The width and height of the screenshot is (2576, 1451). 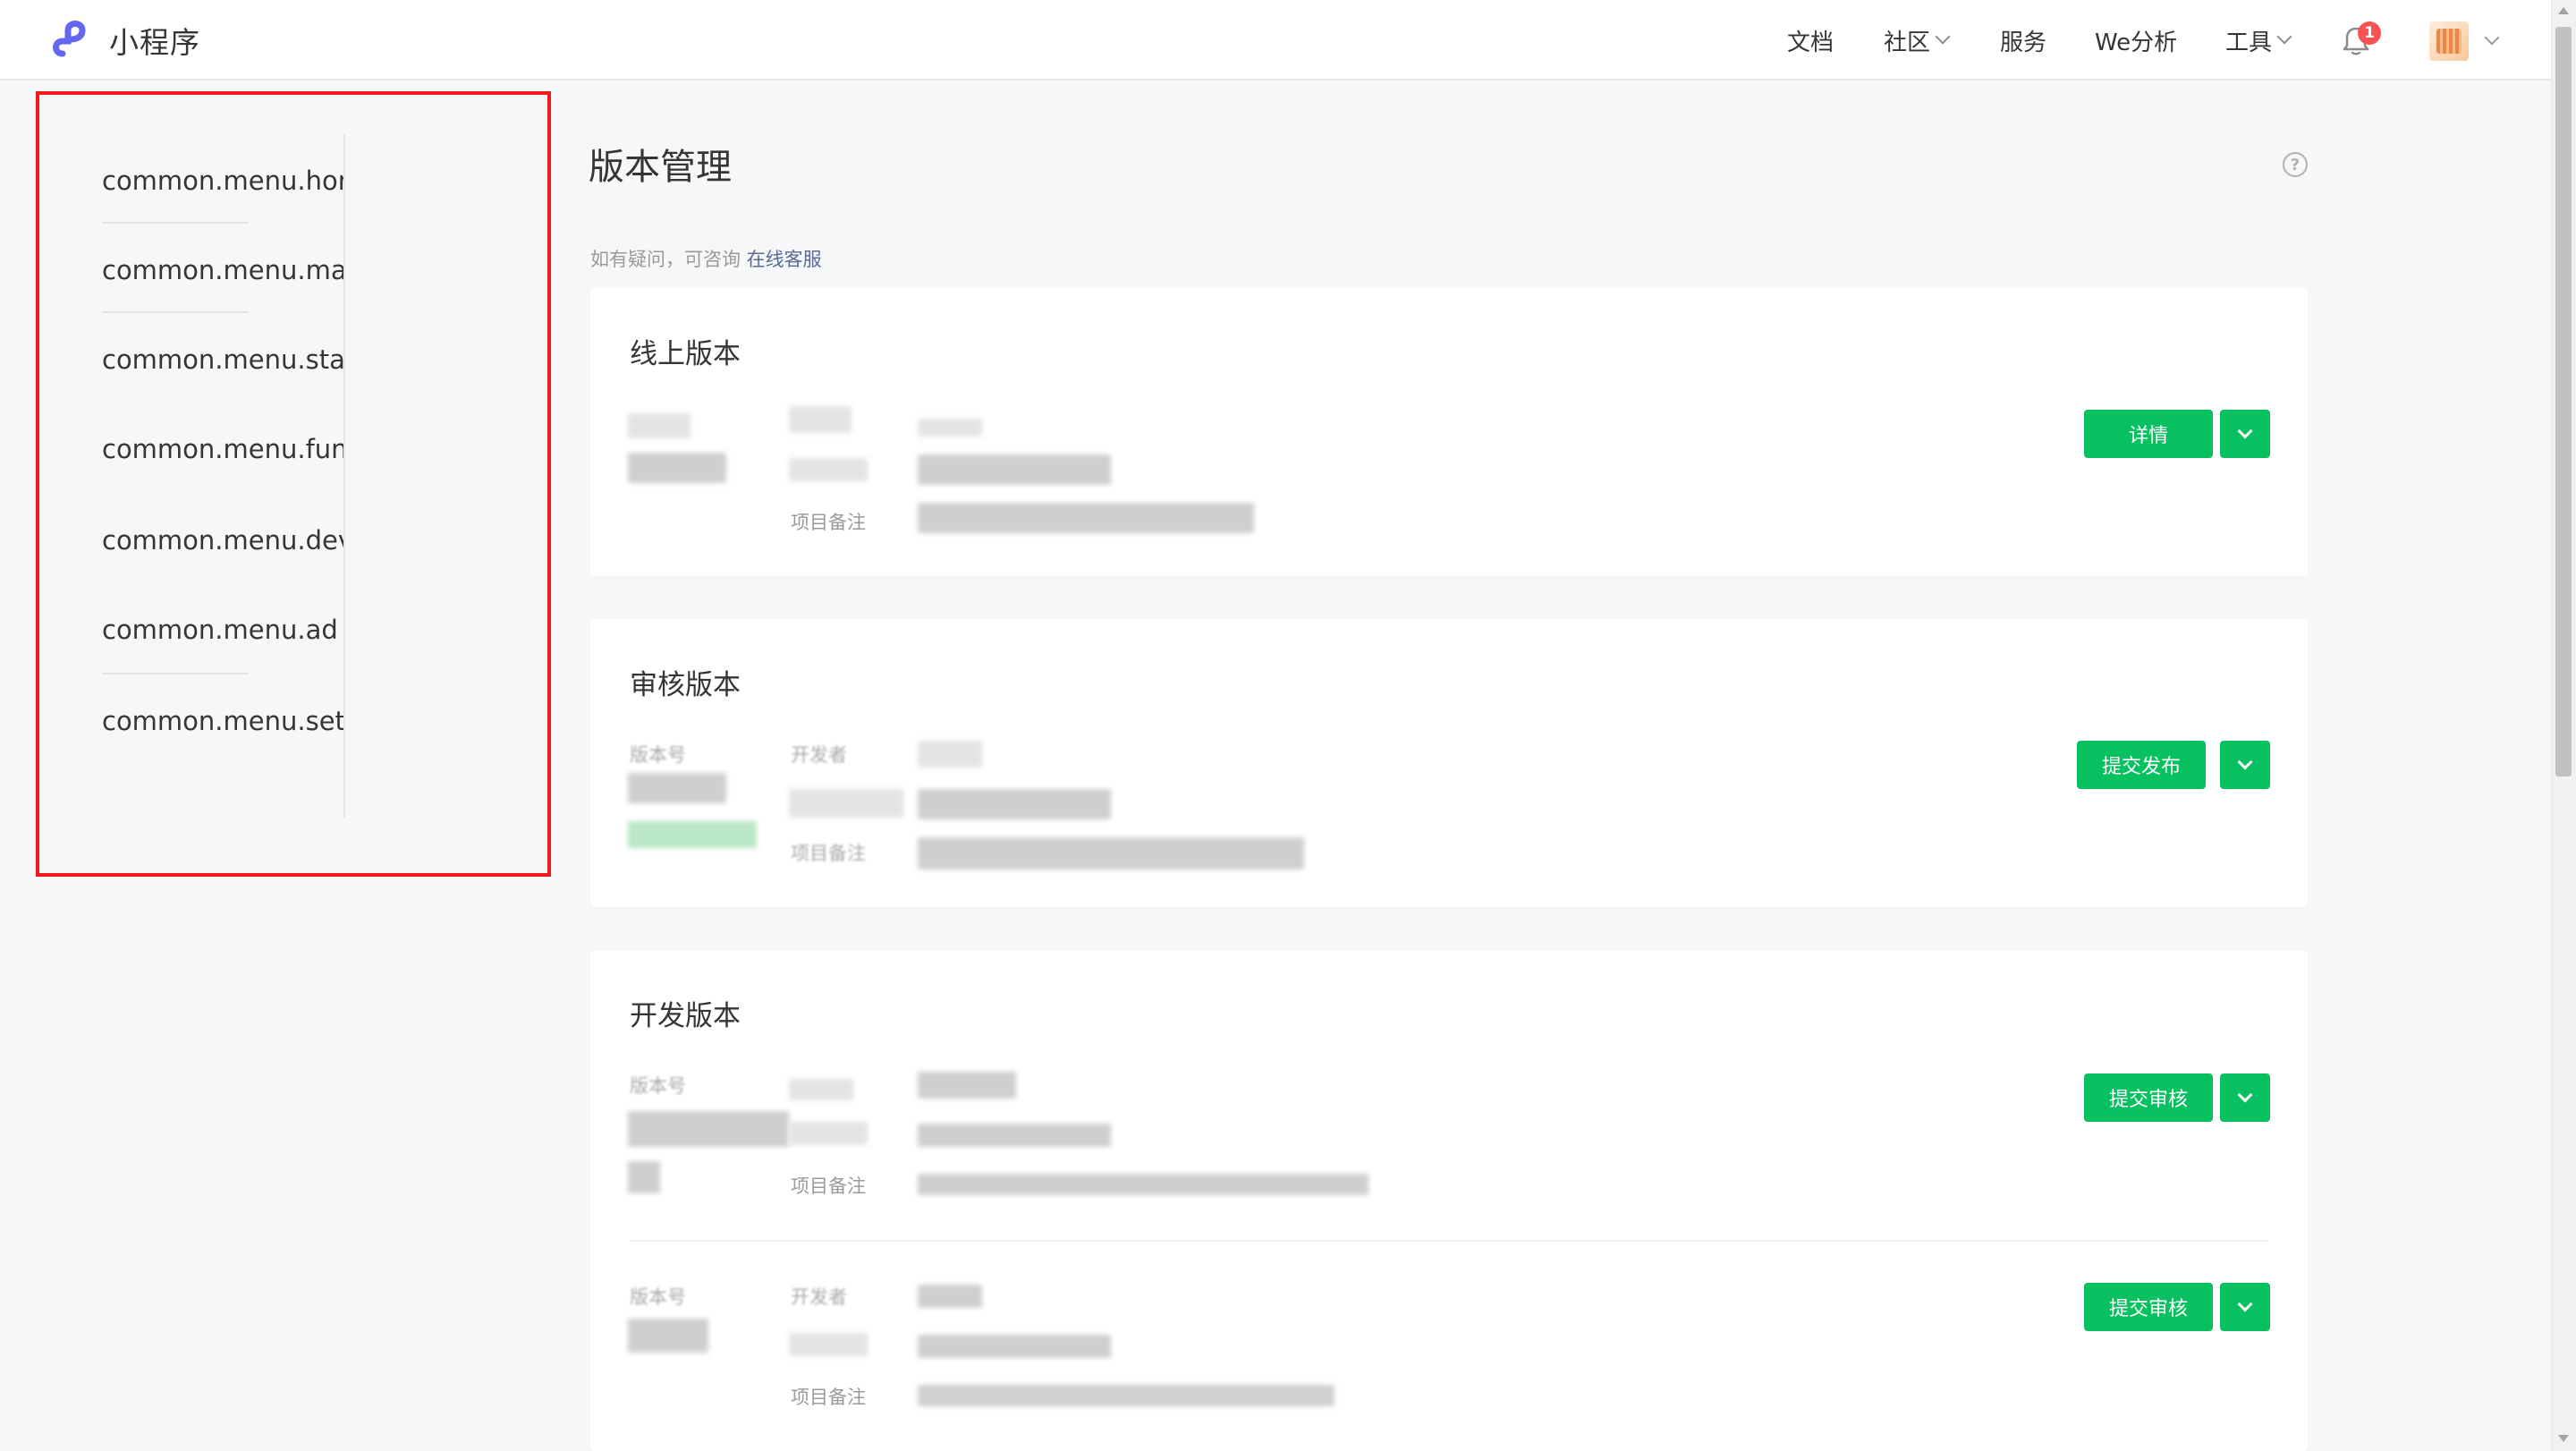 I want to click on nav-services-label: 服务, so click(x=2023, y=42).